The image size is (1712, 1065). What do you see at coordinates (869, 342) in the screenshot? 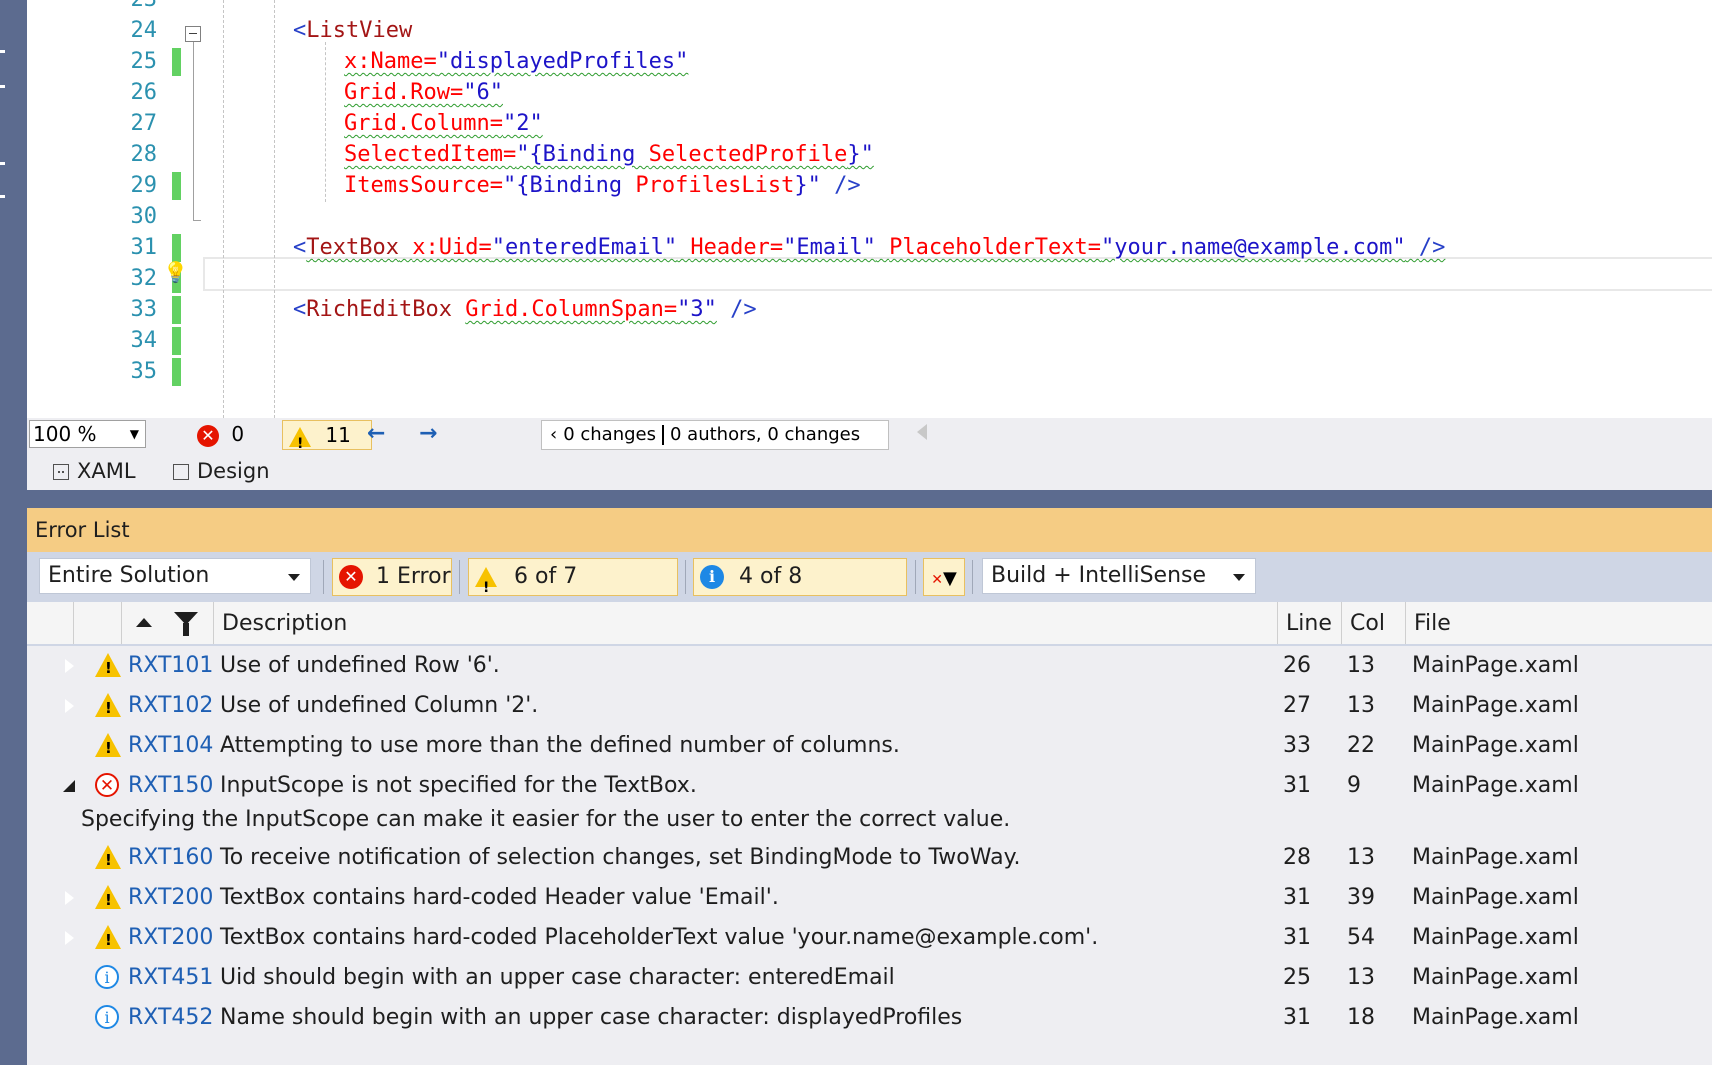
I see `code-line: 34` at bounding box center [869, 342].